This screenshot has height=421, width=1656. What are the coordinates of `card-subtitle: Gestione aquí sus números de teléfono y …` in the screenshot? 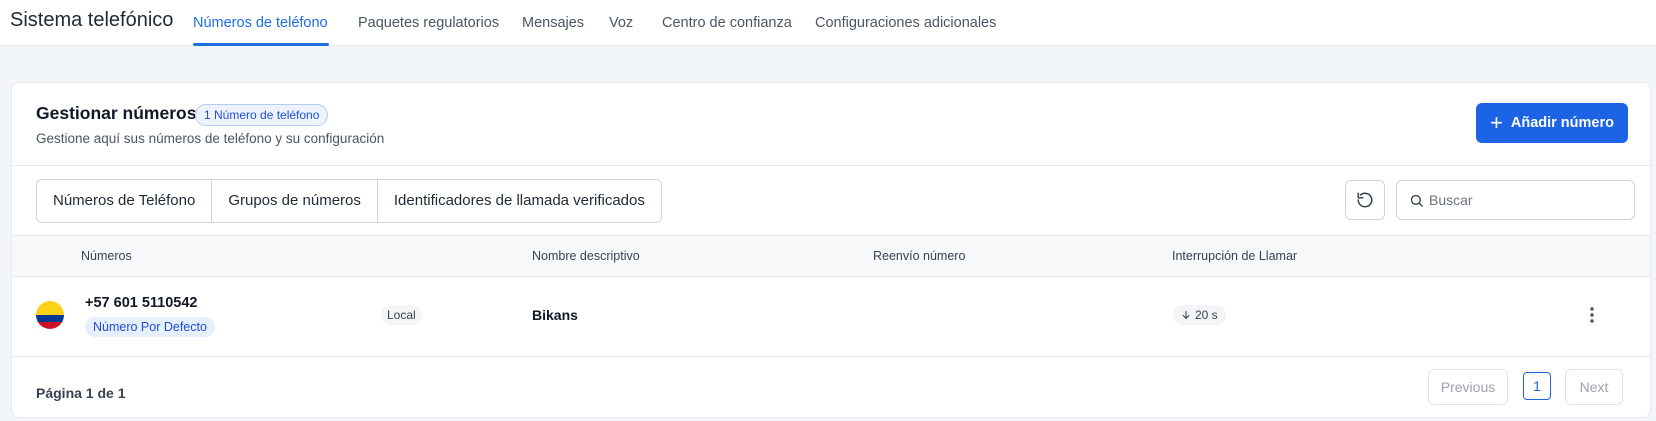 It's located at (210, 138).